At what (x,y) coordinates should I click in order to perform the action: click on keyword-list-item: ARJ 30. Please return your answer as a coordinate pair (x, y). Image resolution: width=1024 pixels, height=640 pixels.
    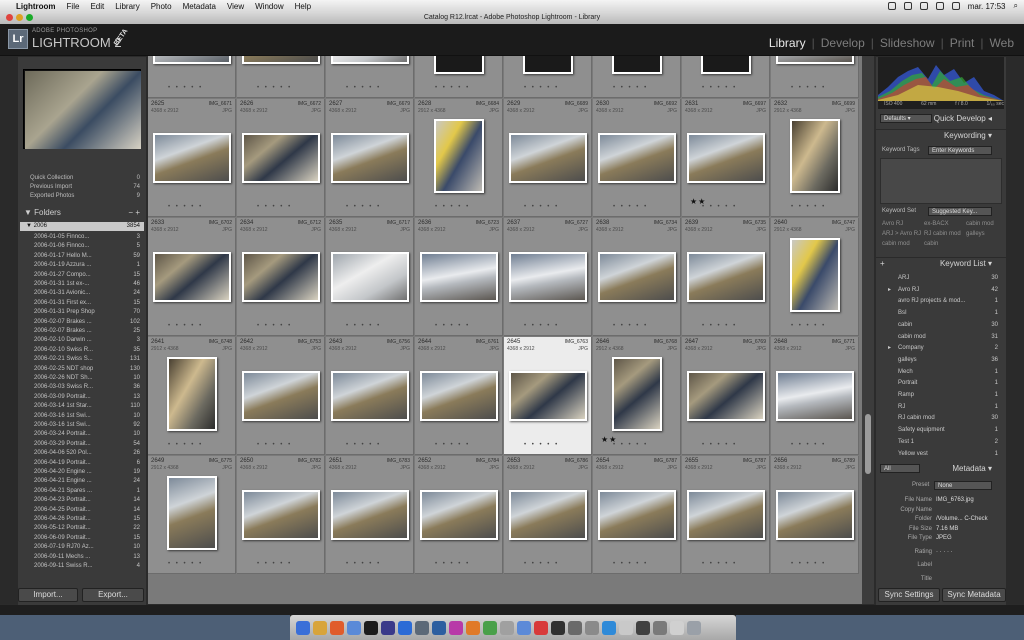
    Looking at the image, I should click on (948, 278).